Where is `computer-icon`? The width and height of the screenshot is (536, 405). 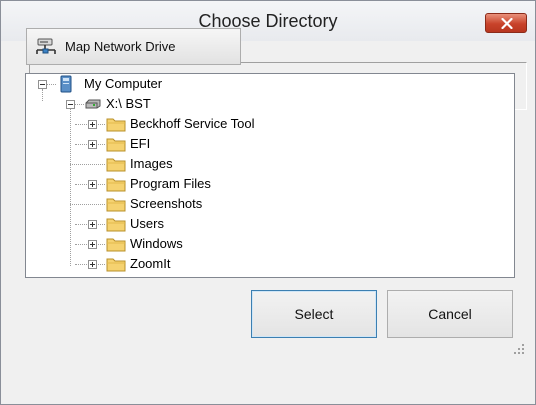 computer-icon is located at coordinates (66, 84).